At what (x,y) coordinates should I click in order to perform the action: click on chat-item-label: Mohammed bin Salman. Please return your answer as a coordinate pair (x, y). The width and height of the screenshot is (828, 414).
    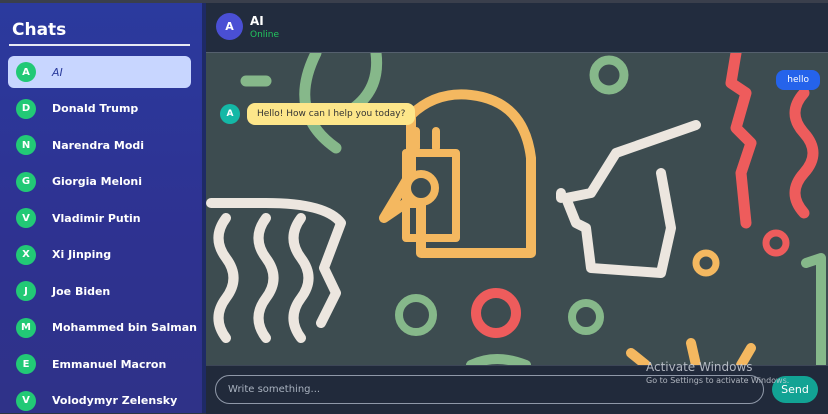
    Looking at the image, I should click on (124, 327).